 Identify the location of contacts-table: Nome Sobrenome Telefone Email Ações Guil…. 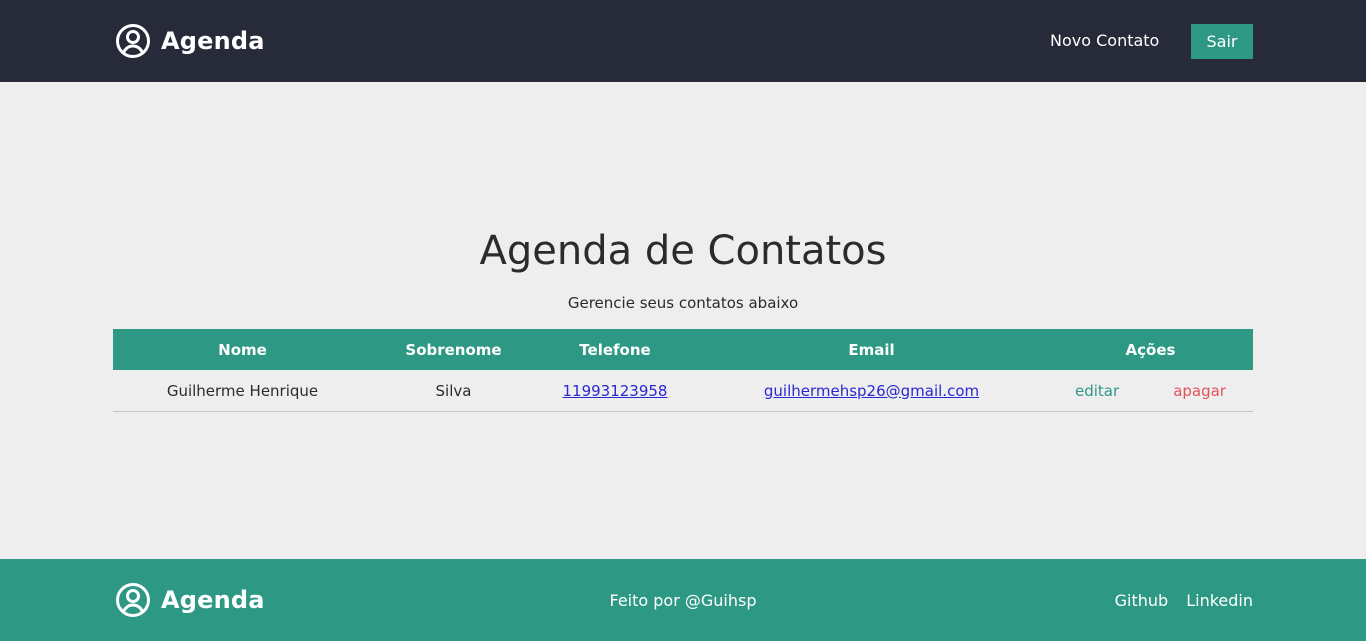
(683, 370).